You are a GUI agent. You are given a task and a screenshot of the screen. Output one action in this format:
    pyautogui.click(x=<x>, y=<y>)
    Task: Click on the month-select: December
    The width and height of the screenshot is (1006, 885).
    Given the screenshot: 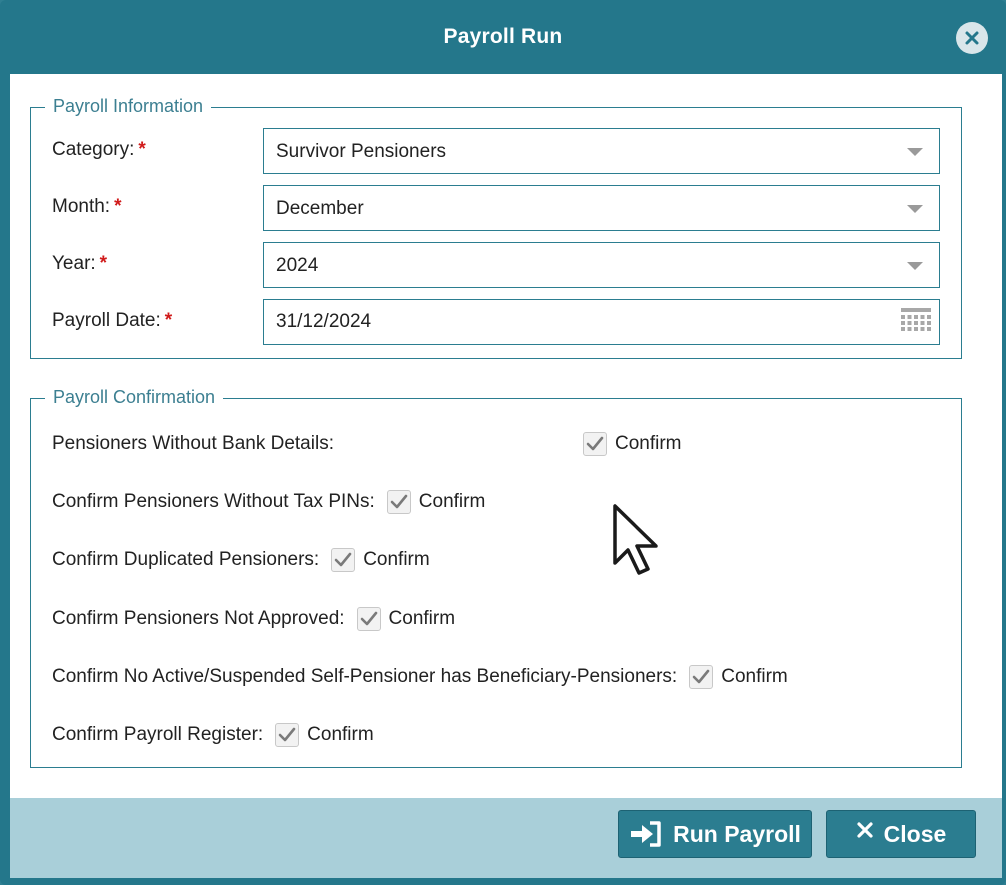 What is the action you would take?
    pyautogui.click(x=601, y=208)
    